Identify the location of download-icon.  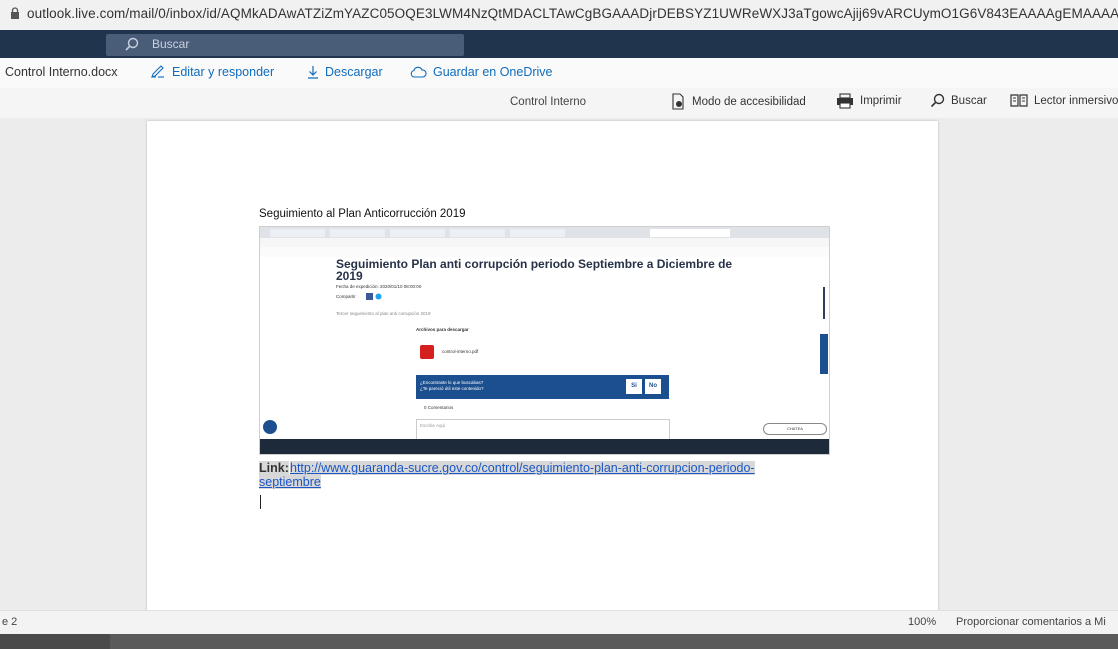
(313, 72).